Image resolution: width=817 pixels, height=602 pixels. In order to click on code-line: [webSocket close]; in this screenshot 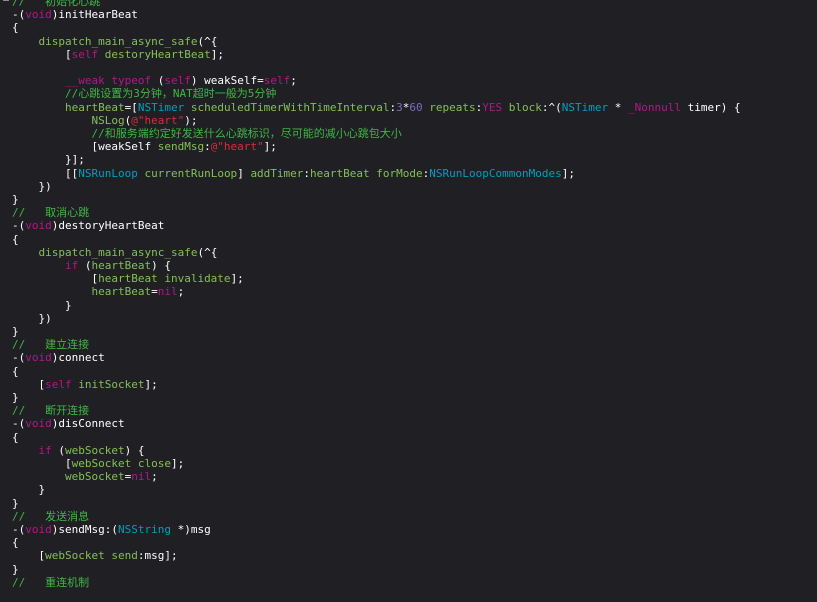, I will do `click(98, 463)`.